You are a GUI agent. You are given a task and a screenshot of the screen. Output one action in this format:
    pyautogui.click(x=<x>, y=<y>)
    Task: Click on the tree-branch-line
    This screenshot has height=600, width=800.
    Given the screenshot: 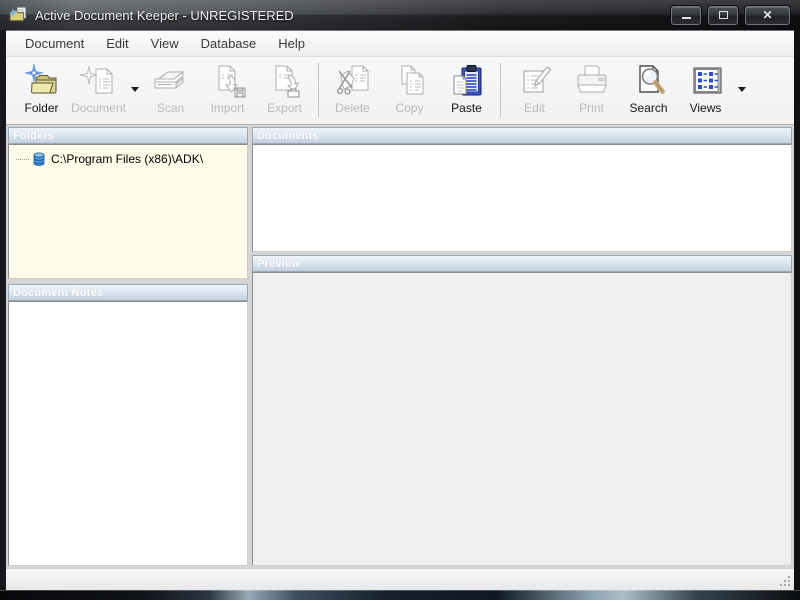 What is the action you would take?
    pyautogui.click(x=22, y=159)
    